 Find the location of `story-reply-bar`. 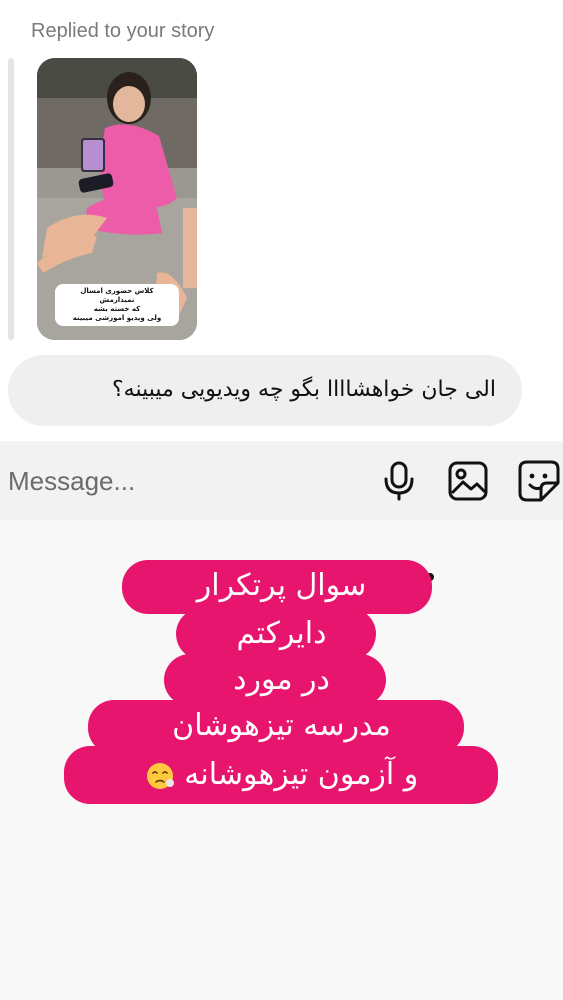

story-reply-bar is located at coordinates (11, 199).